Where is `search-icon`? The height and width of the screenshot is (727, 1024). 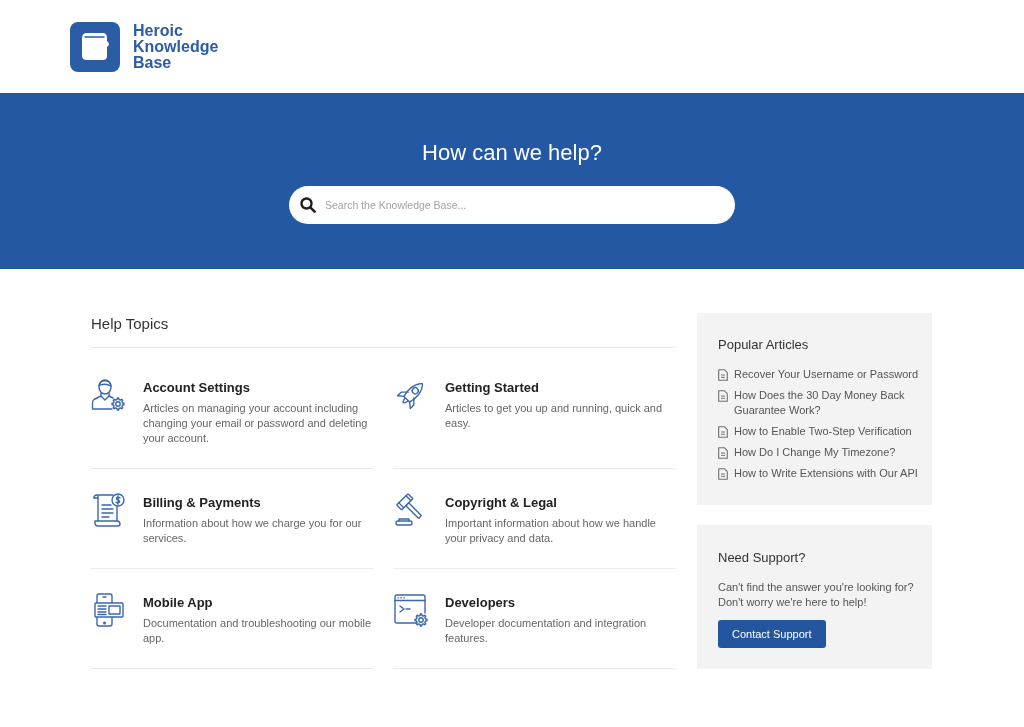 search-icon is located at coordinates (308, 205).